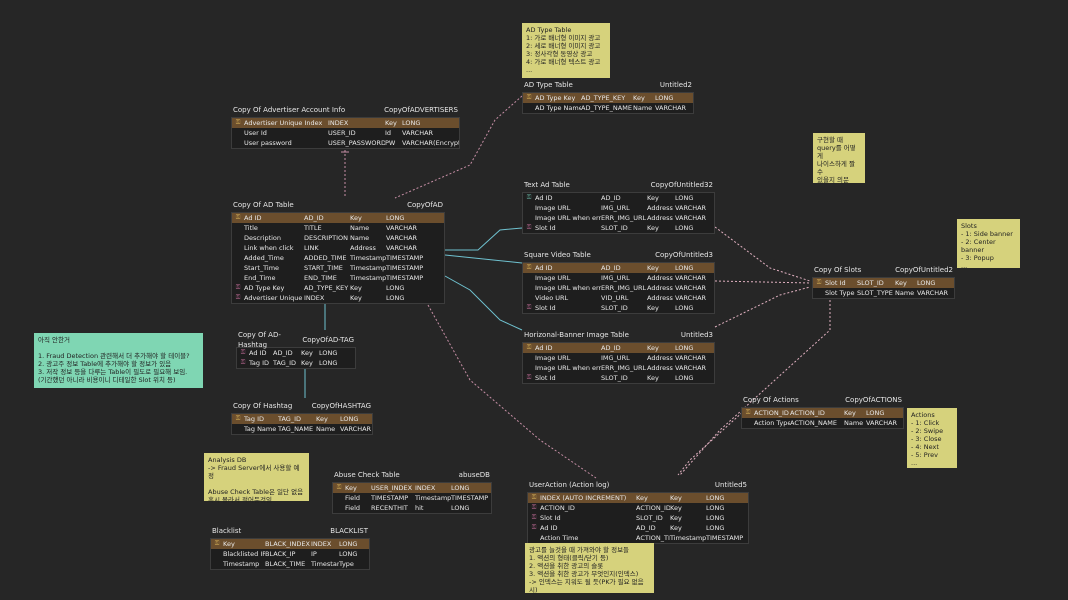 The width and height of the screenshot is (1068, 600). I want to click on table-row: Description DESCRIPTION Name VARCHAR, so click(338, 238).